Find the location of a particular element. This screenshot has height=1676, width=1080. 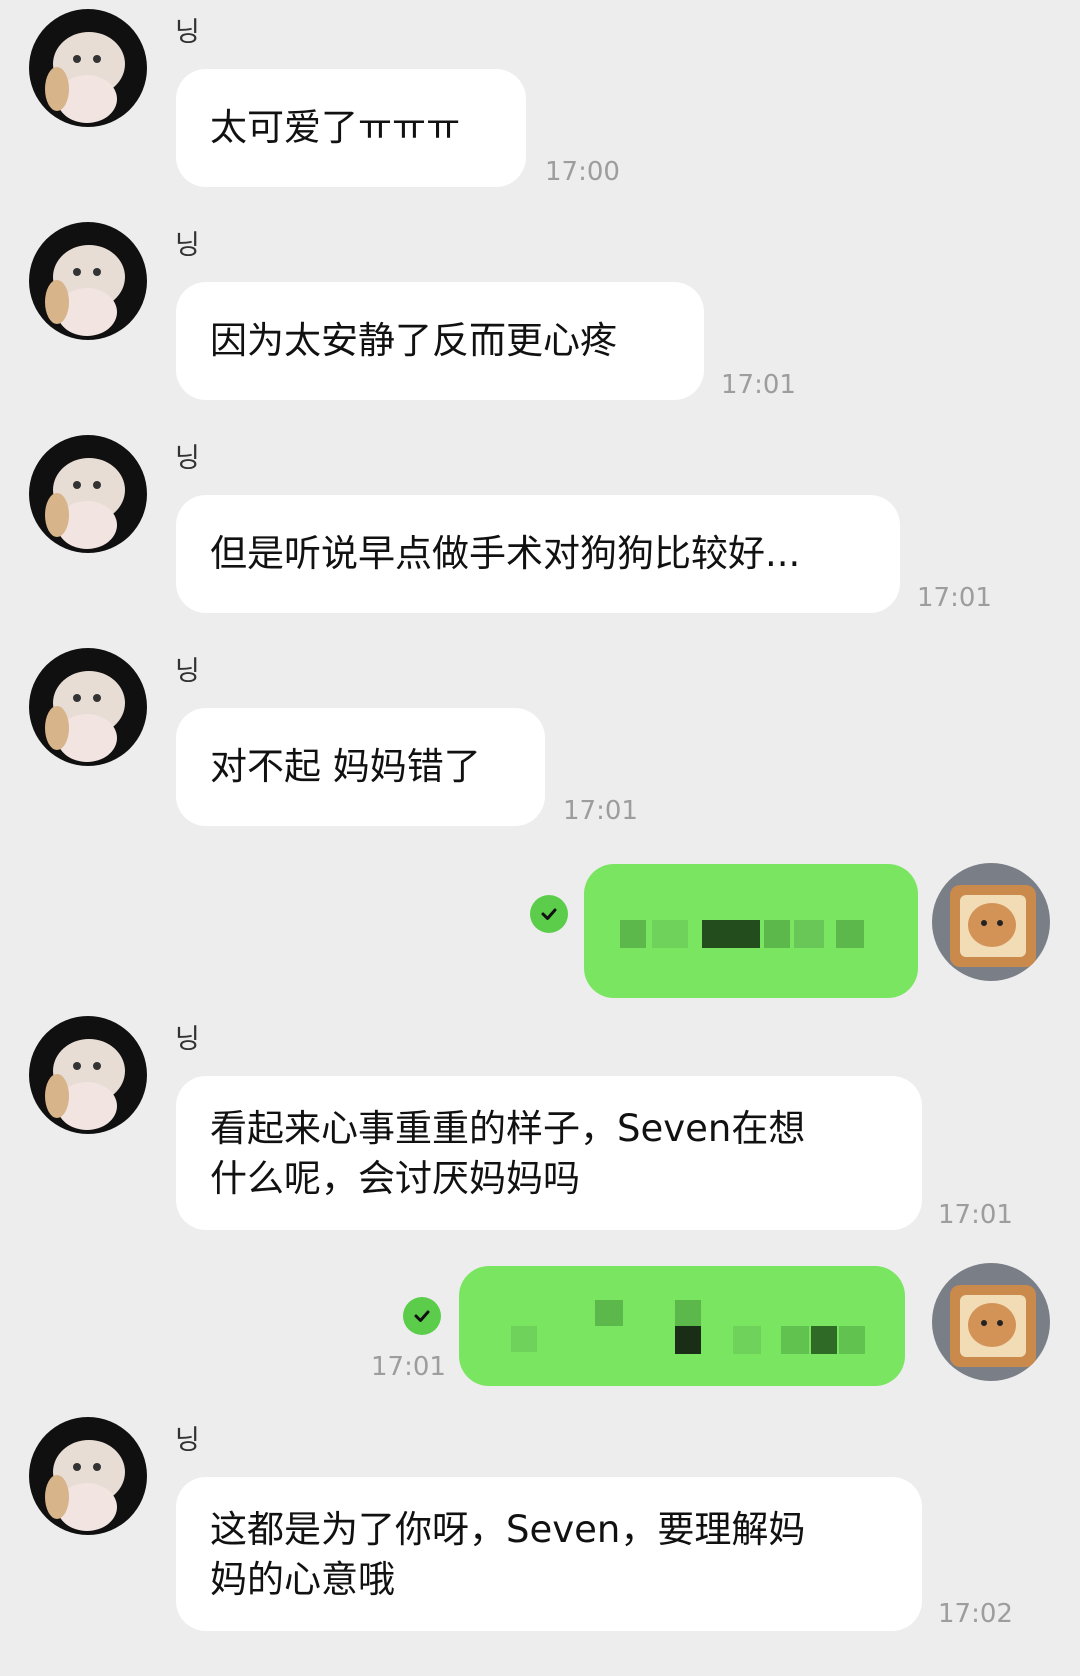

message-bubble: 因为太安静了反而更心疼 is located at coordinates (440, 341).